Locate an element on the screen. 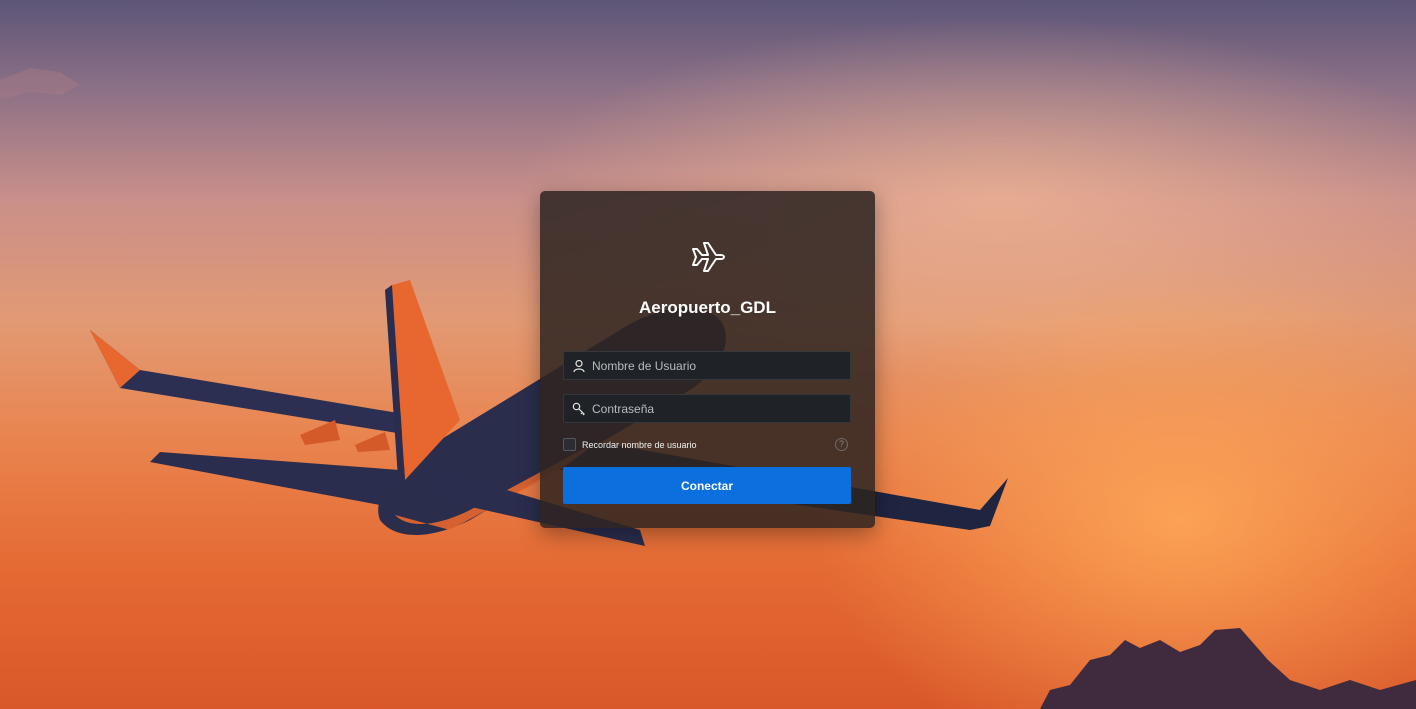 The height and width of the screenshot is (709, 1416). help-icon: ? is located at coordinates (841, 444).